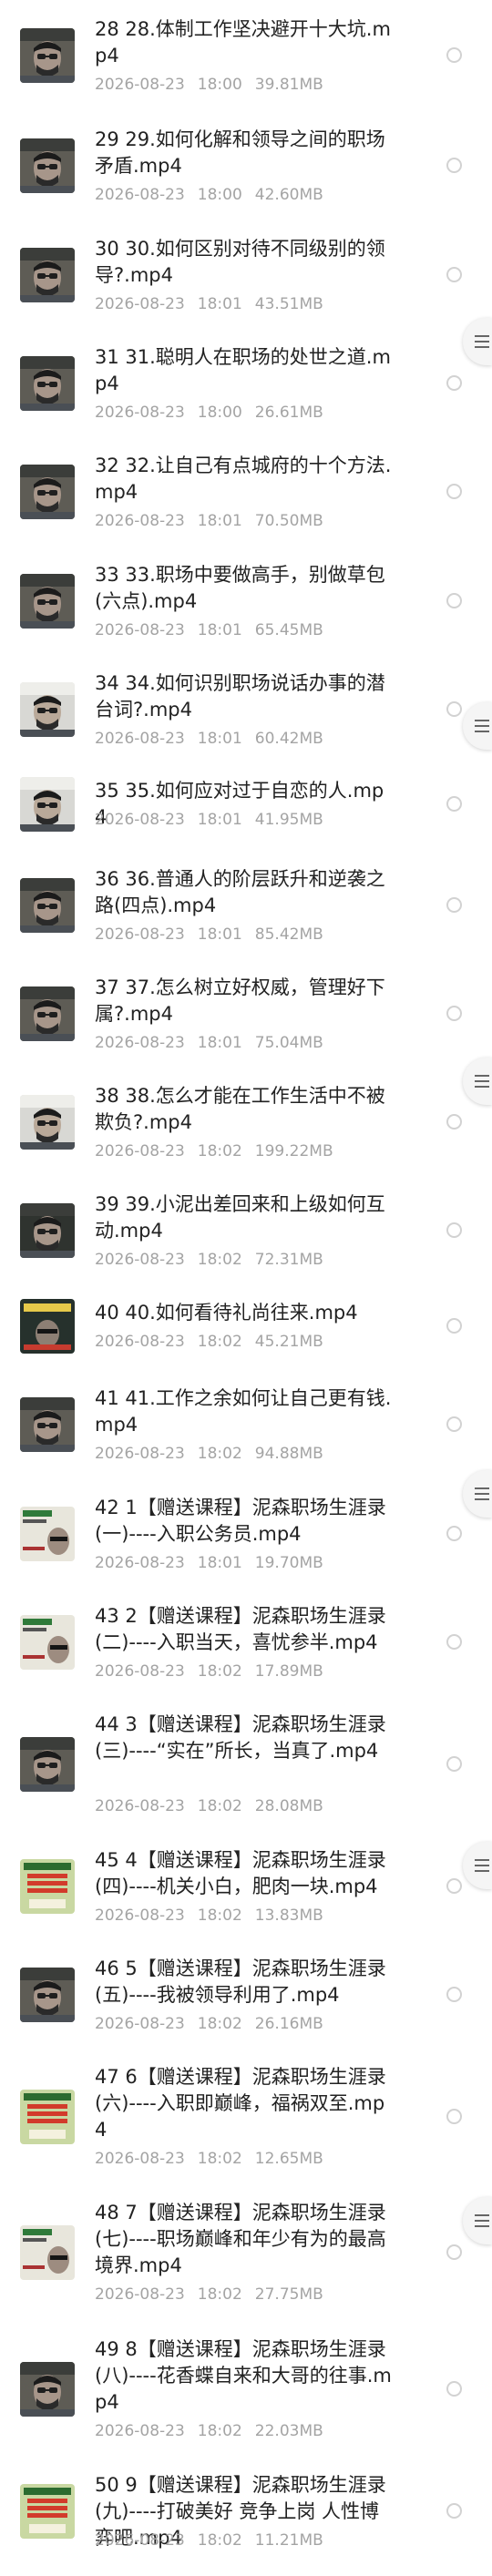 The height and width of the screenshot is (2576, 492). I want to click on file-meta: 2026-08-23 18:00 39.81MB, so click(215, 85).